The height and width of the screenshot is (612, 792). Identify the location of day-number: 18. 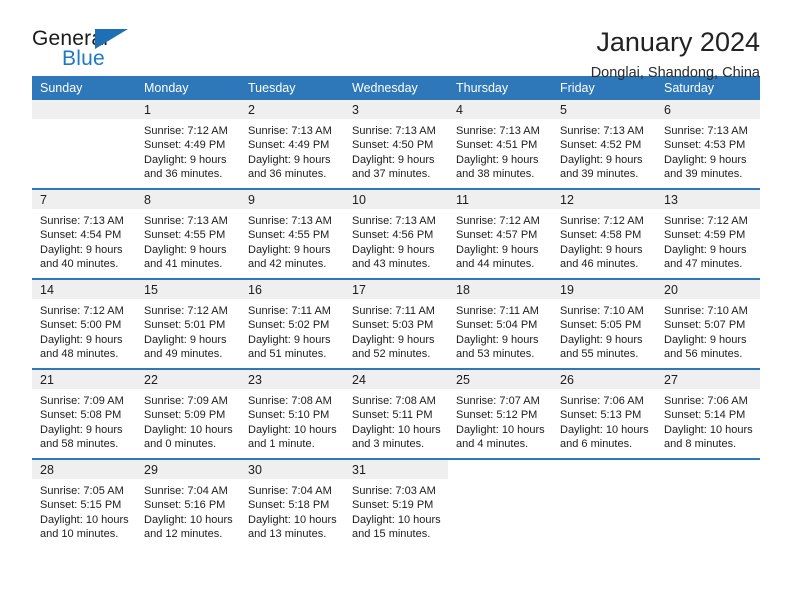
(500, 289).